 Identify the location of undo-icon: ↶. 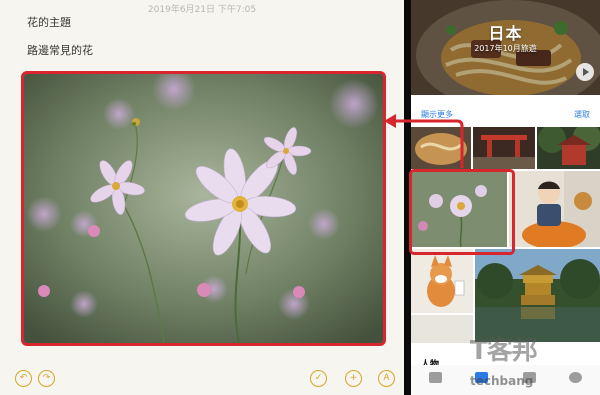
(23, 378).